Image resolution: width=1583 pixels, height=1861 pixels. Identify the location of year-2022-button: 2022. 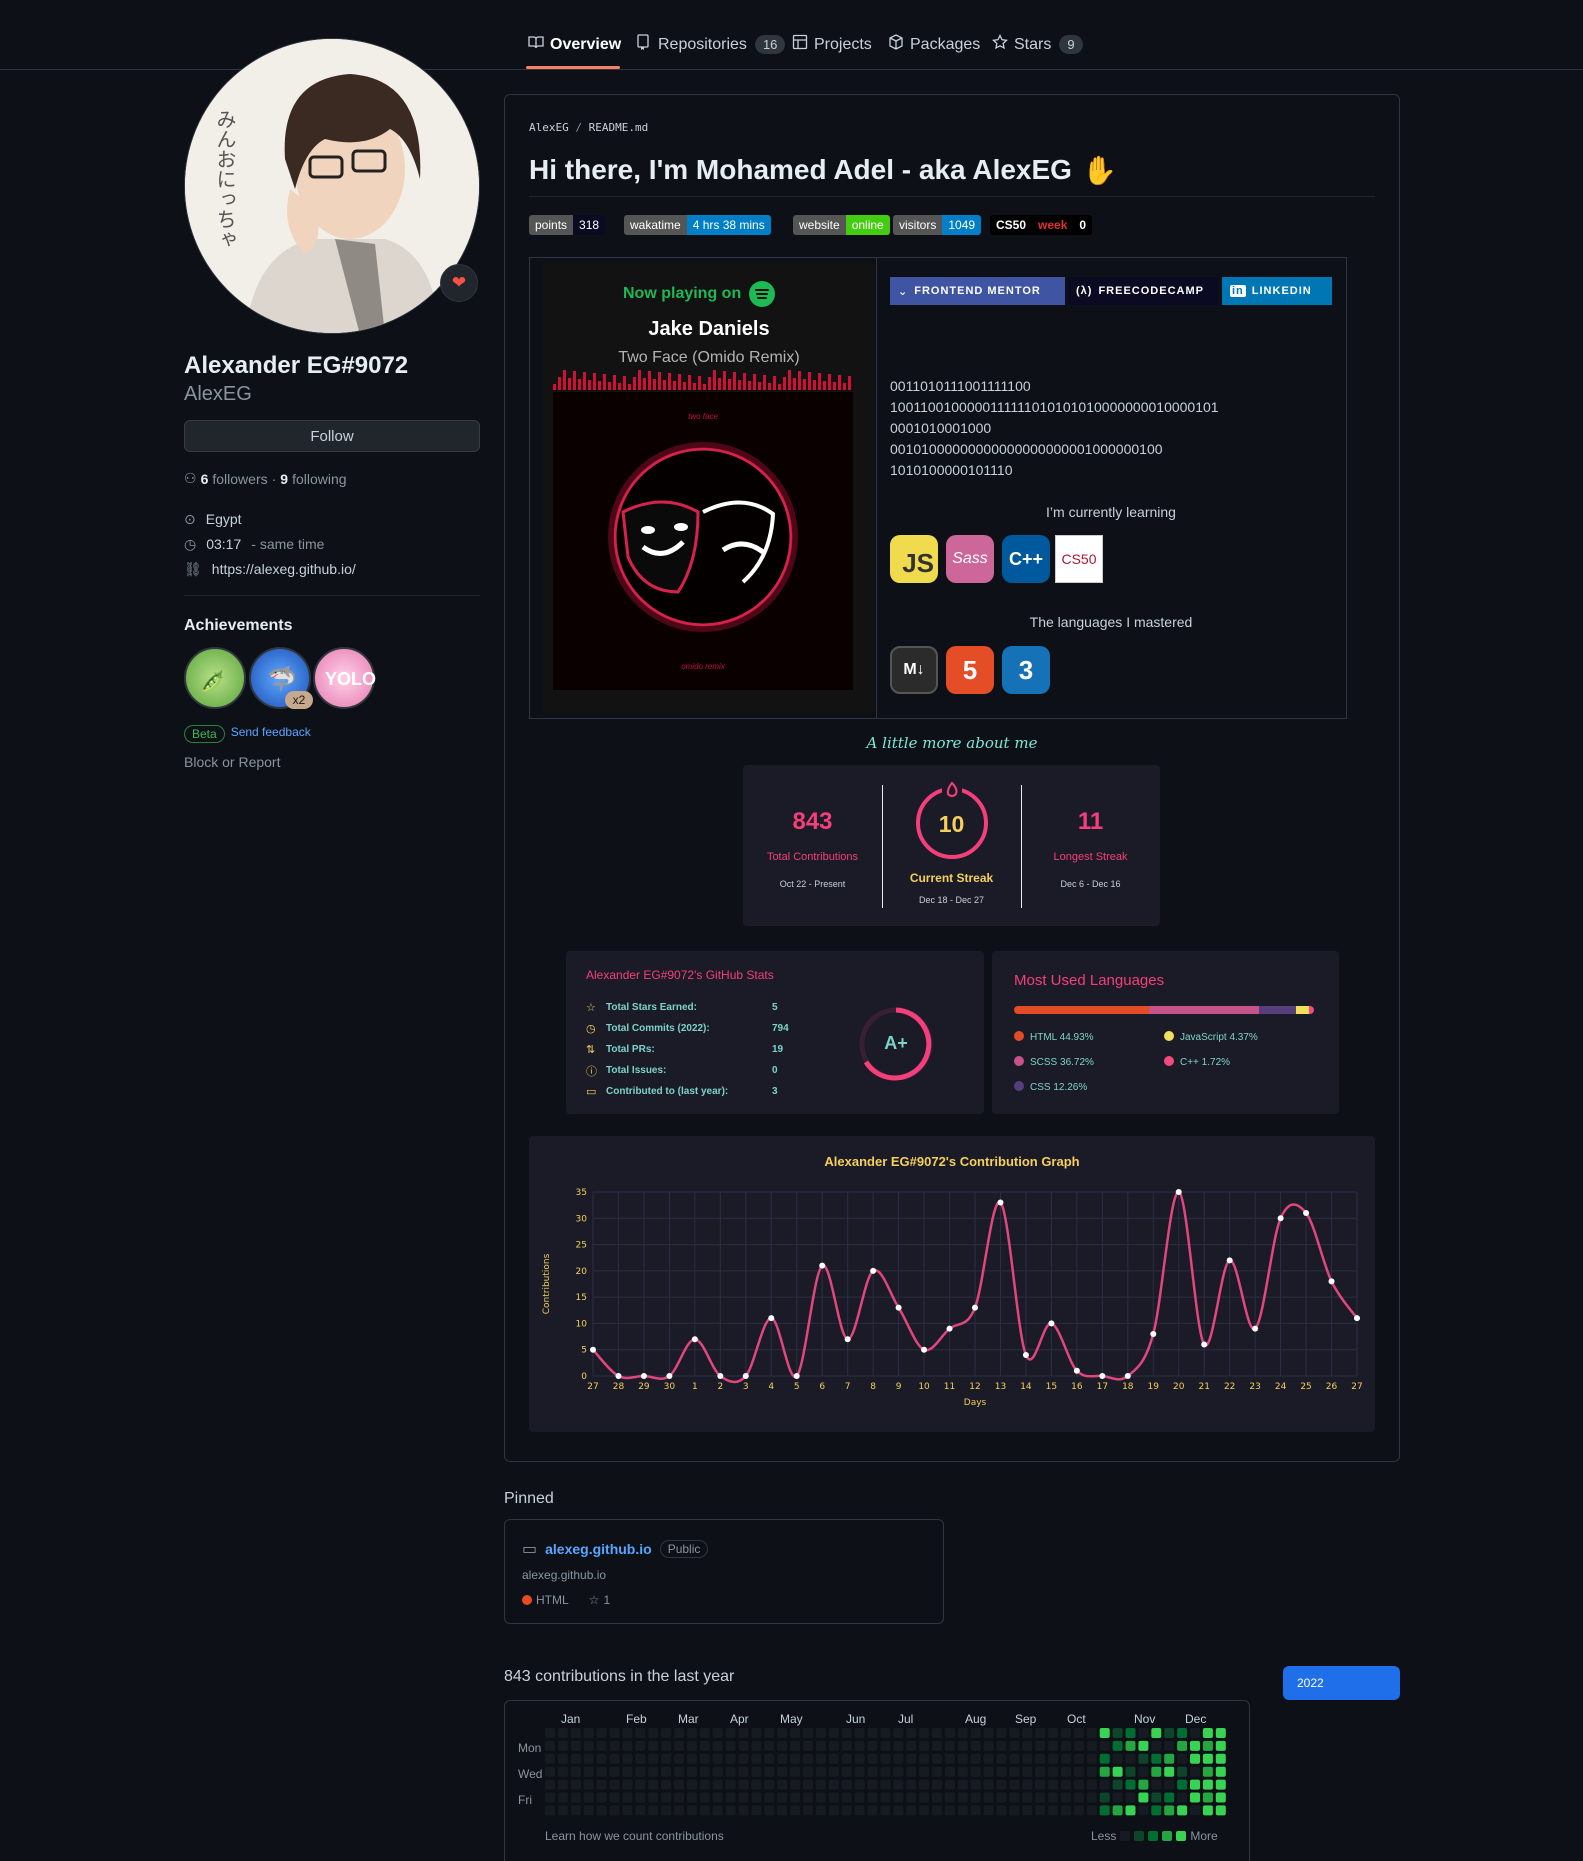
(1341, 1683).